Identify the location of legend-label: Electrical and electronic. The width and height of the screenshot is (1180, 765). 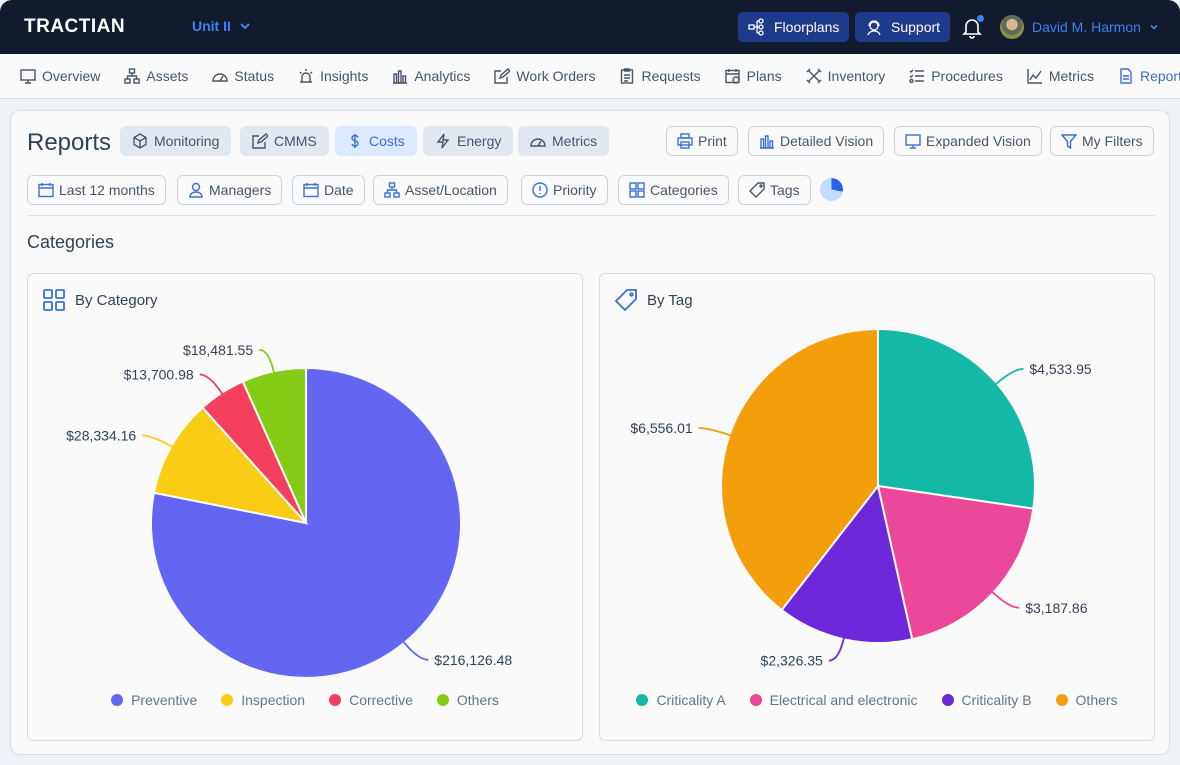
(843, 700).